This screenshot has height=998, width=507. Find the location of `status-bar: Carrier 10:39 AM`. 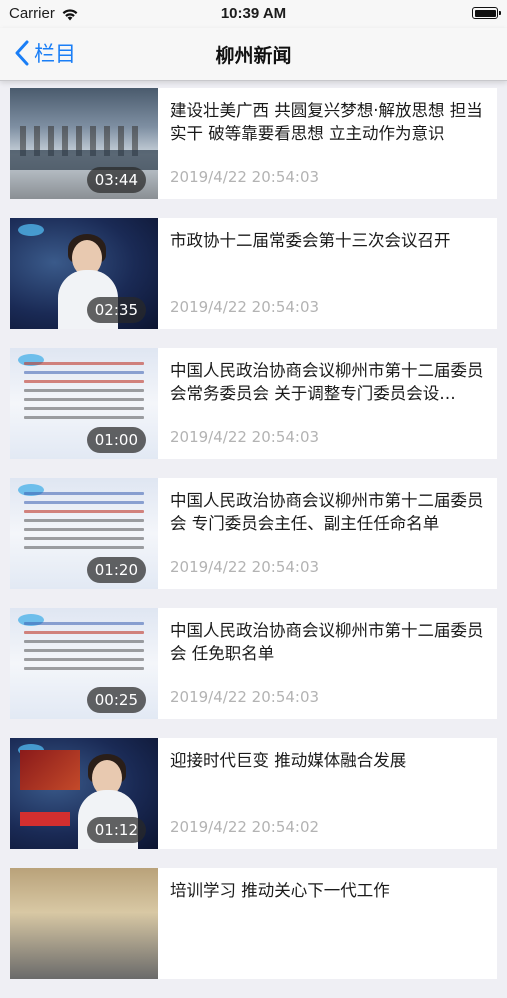

status-bar: Carrier 10:39 AM is located at coordinates (253, 14).